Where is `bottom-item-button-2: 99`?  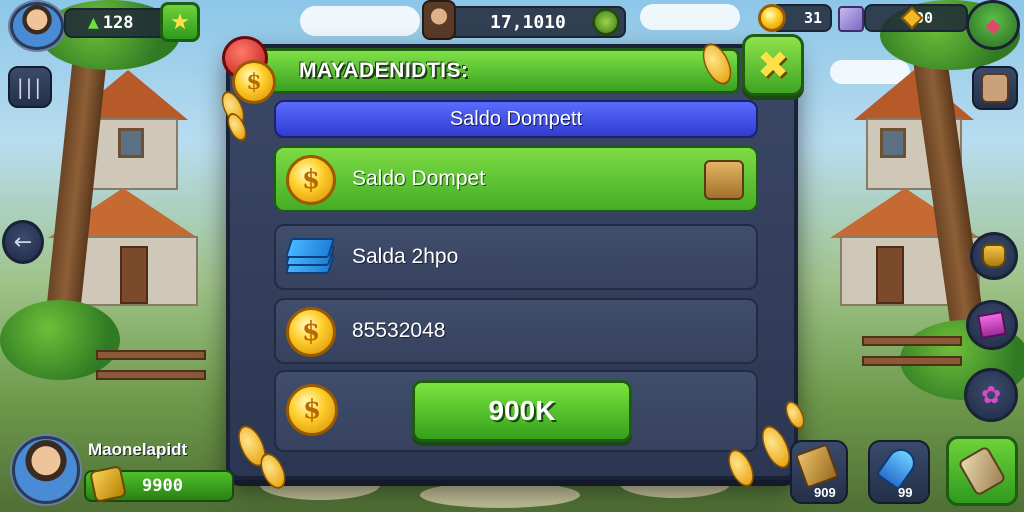 bottom-item-button-2: 99 is located at coordinates (899, 472).